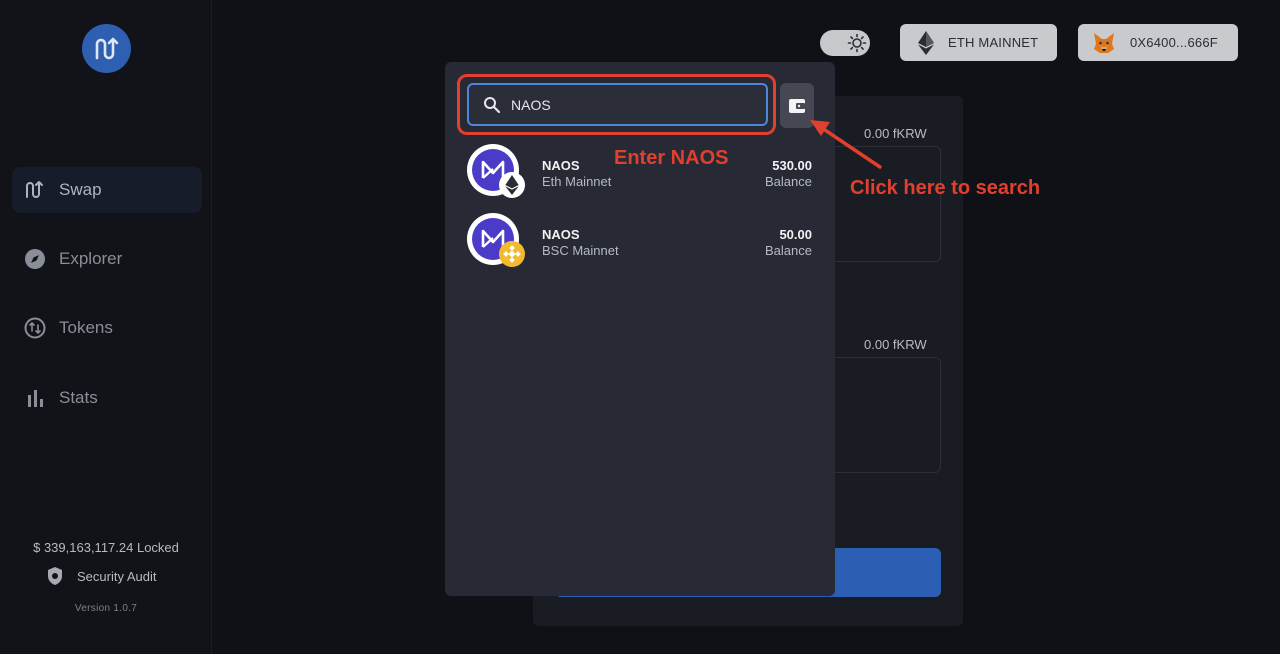 The width and height of the screenshot is (1280, 654). Describe the element at coordinates (91, 258) in the screenshot. I see `sidebar-item-label: Explorer` at that location.